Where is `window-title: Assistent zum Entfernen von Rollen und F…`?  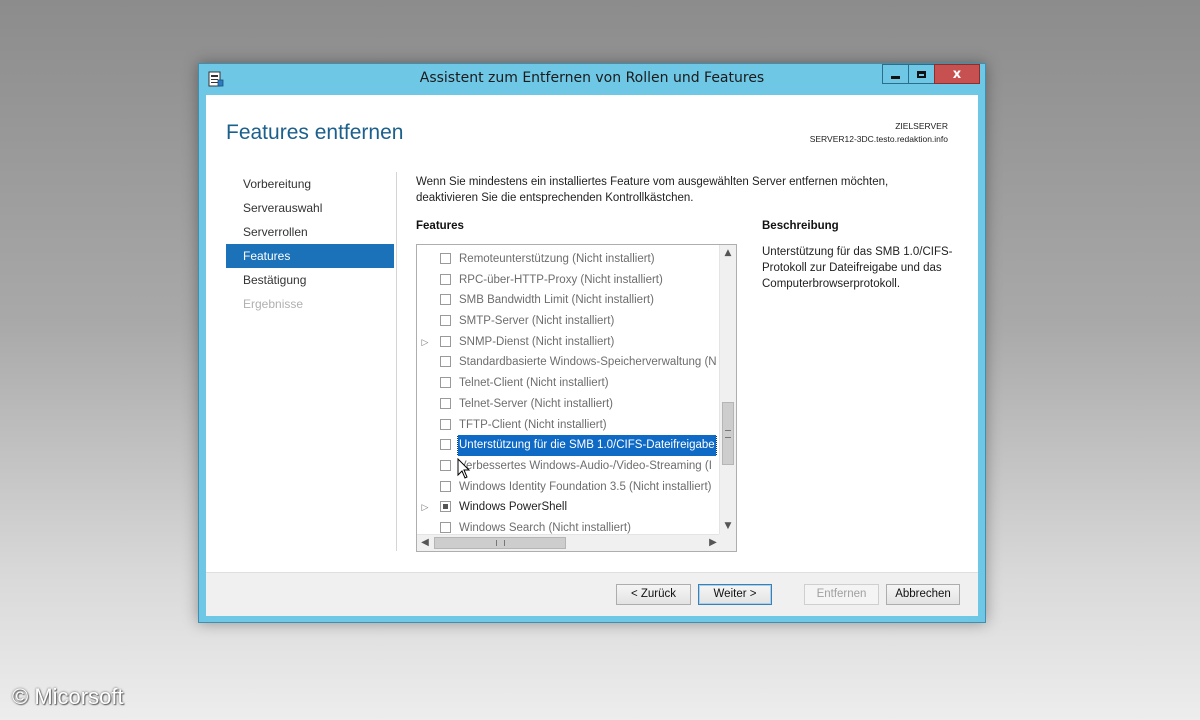 window-title: Assistent zum Entfernen von Rollen und F… is located at coordinates (592, 78).